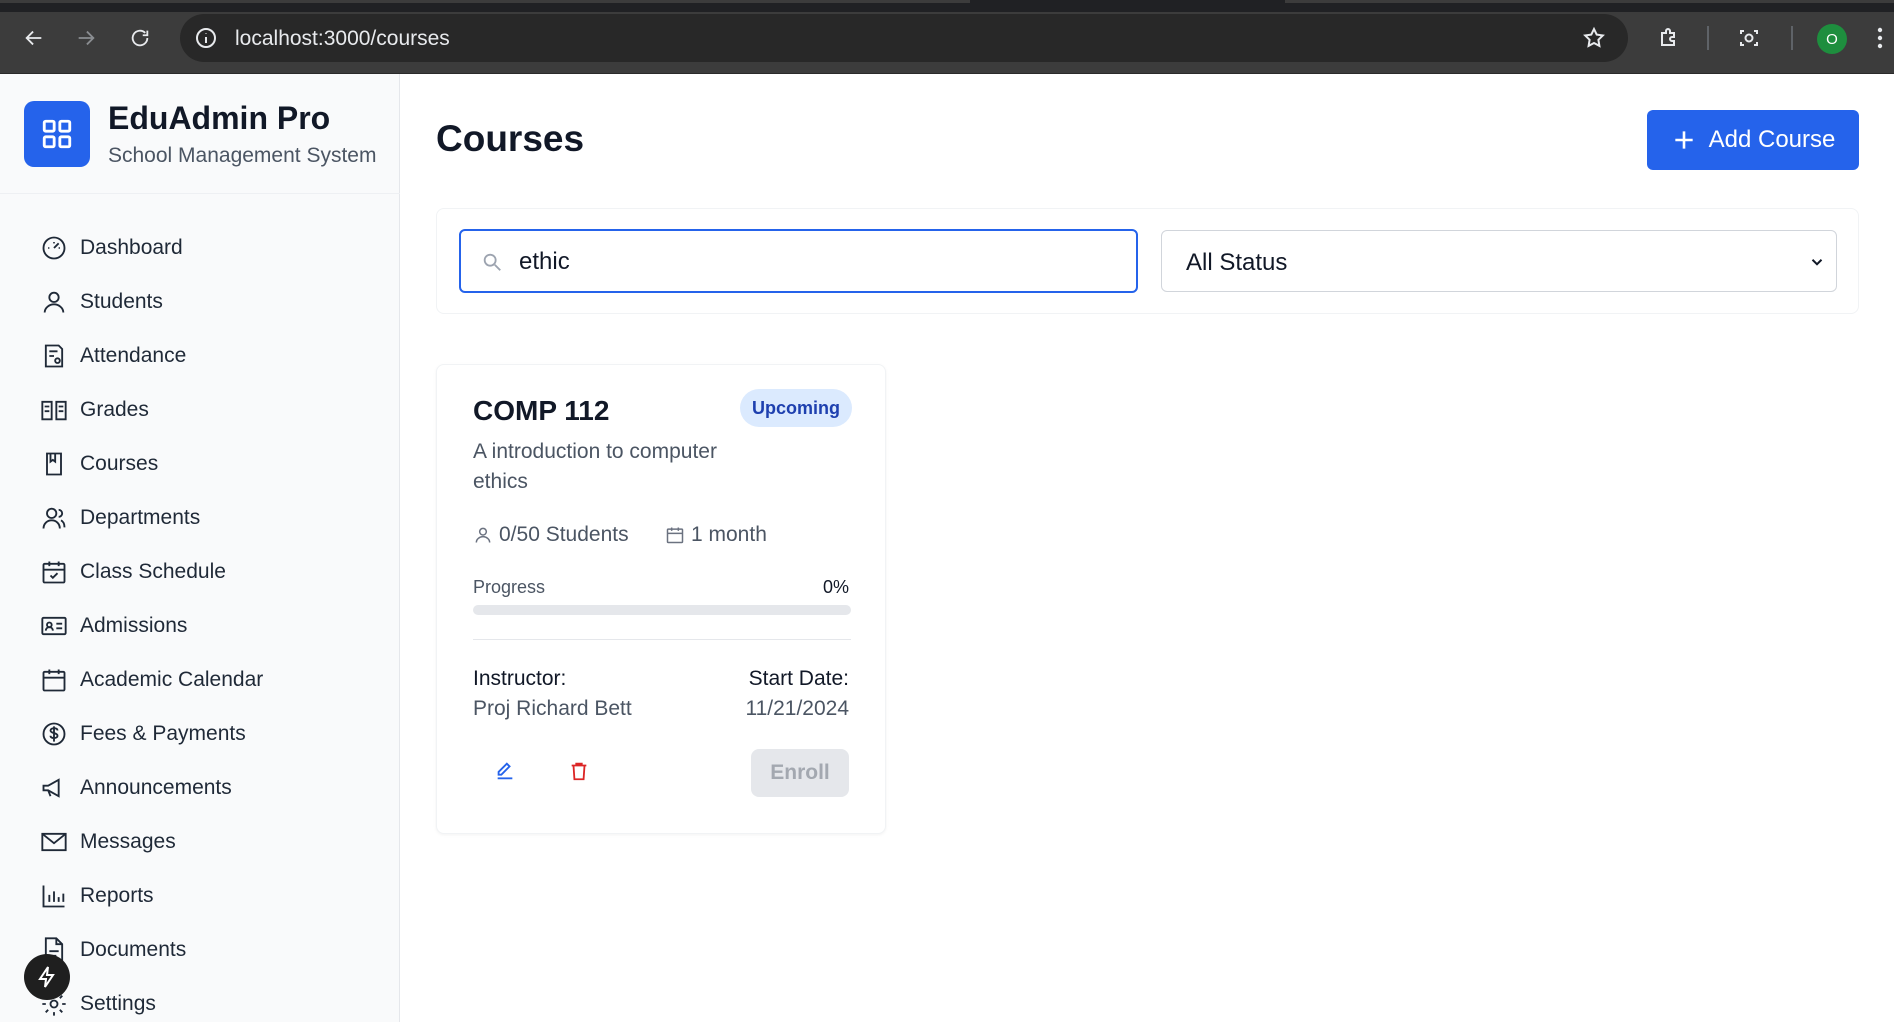 The height and width of the screenshot is (1022, 1894). What do you see at coordinates (54, 734) in the screenshot?
I see `dollar-icon` at bounding box center [54, 734].